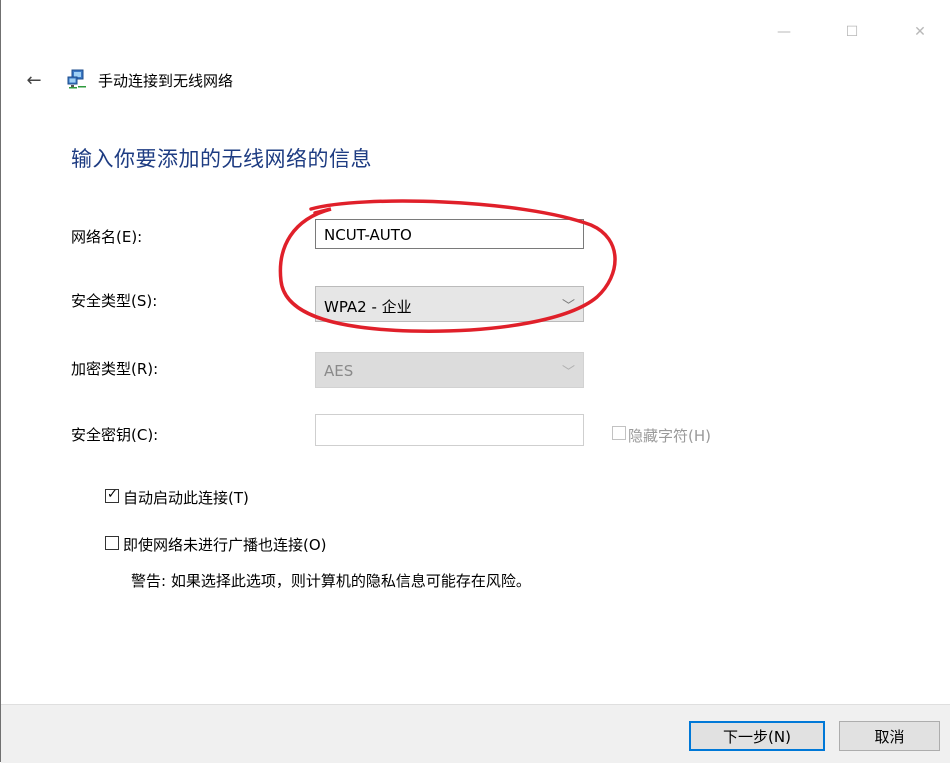  What do you see at coordinates (449, 430) in the screenshot?
I see `security-key-input` at bounding box center [449, 430].